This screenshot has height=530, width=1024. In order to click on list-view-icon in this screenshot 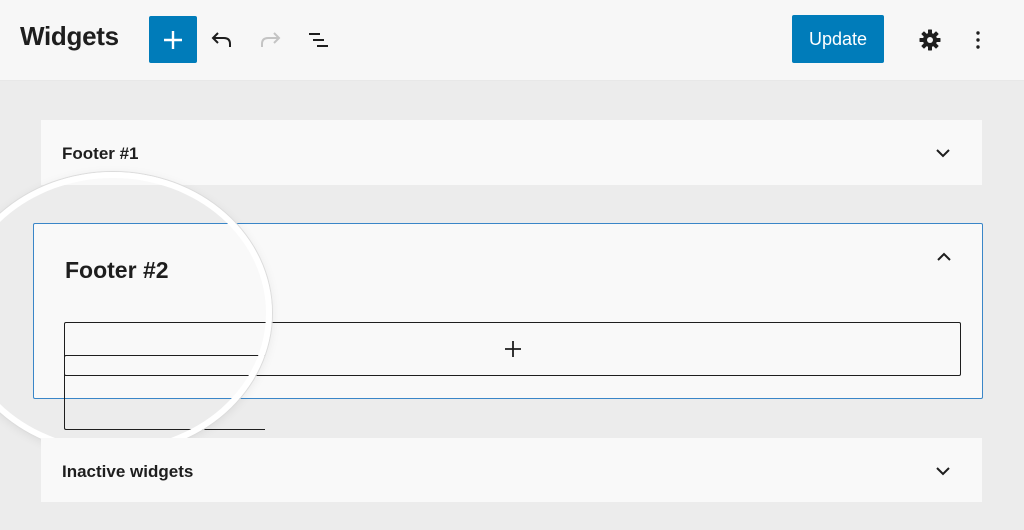, I will do `click(318, 40)`.